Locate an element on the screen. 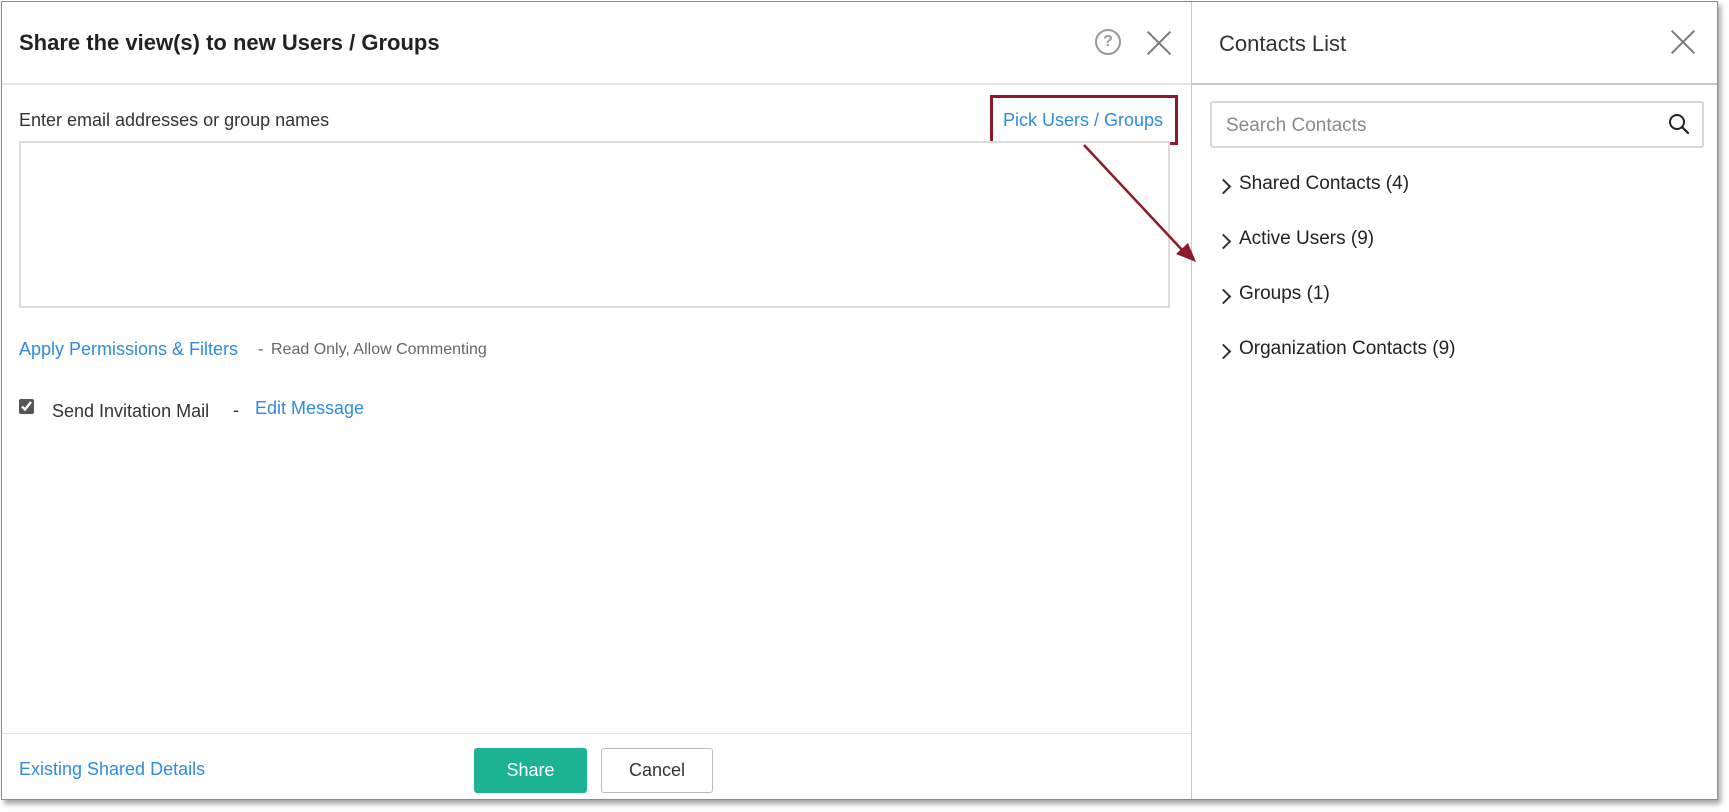  edit-message-link: Edit Message is located at coordinates (309, 408).